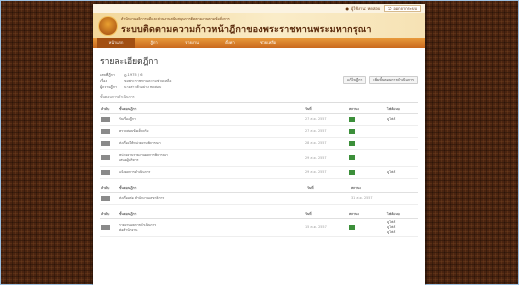 The image size is (519, 285). Describe the element at coordinates (259, 8) in the screenshot. I see `top-bar: ● ผู้ใช้งาน: ทดสอบ ⎋ ออกจากระบบ` at that location.